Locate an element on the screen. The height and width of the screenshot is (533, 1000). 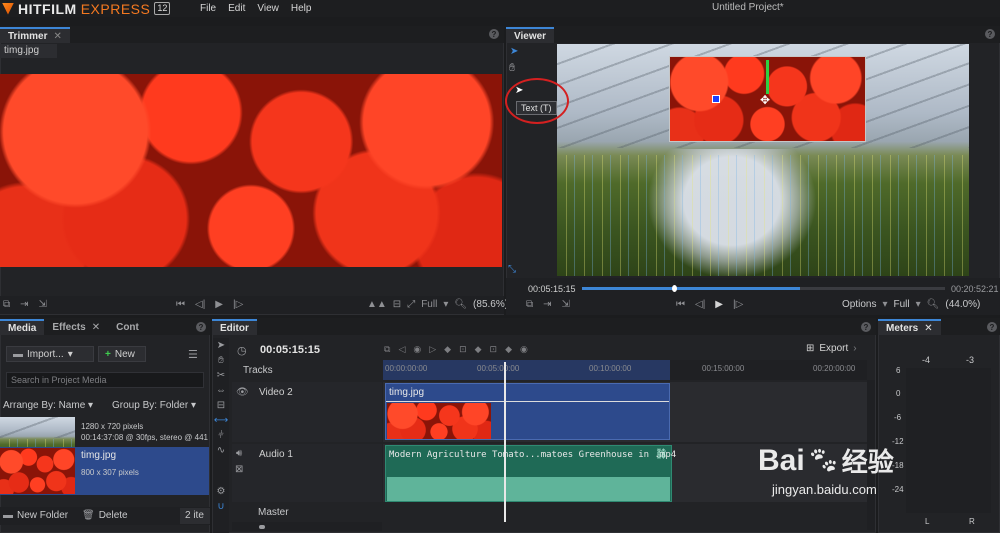
move-y-handle is located at coordinates (767, 77).